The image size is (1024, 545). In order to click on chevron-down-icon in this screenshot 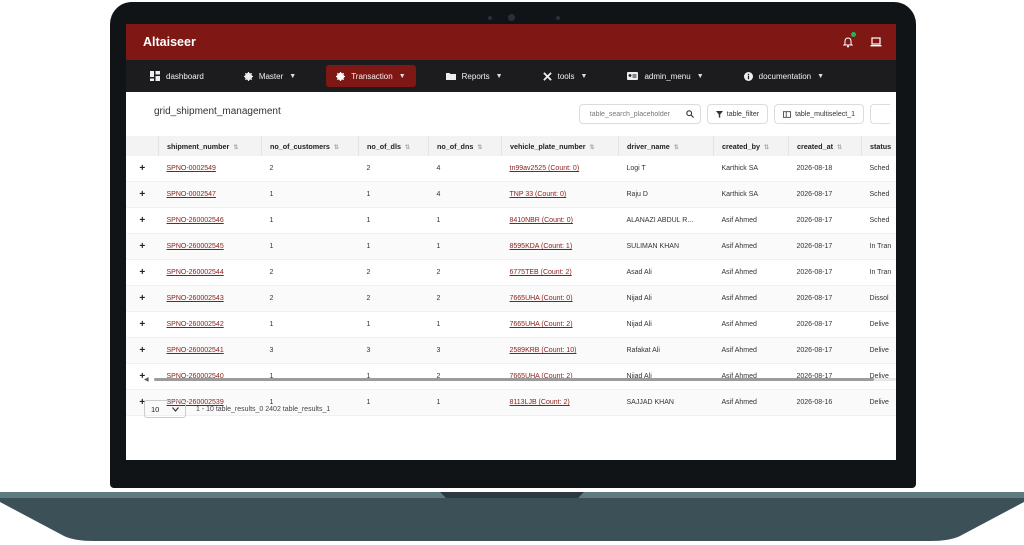, I will do `click(175, 409)`.